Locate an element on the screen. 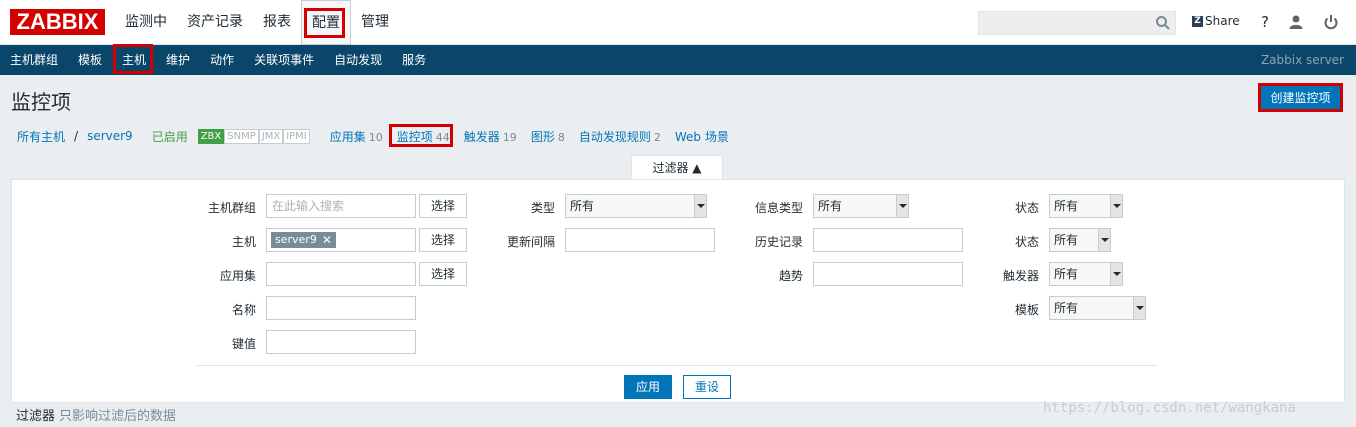 This screenshot has width=1356, height=427. template-label: 模板 is located at coordinates (1026, 310).